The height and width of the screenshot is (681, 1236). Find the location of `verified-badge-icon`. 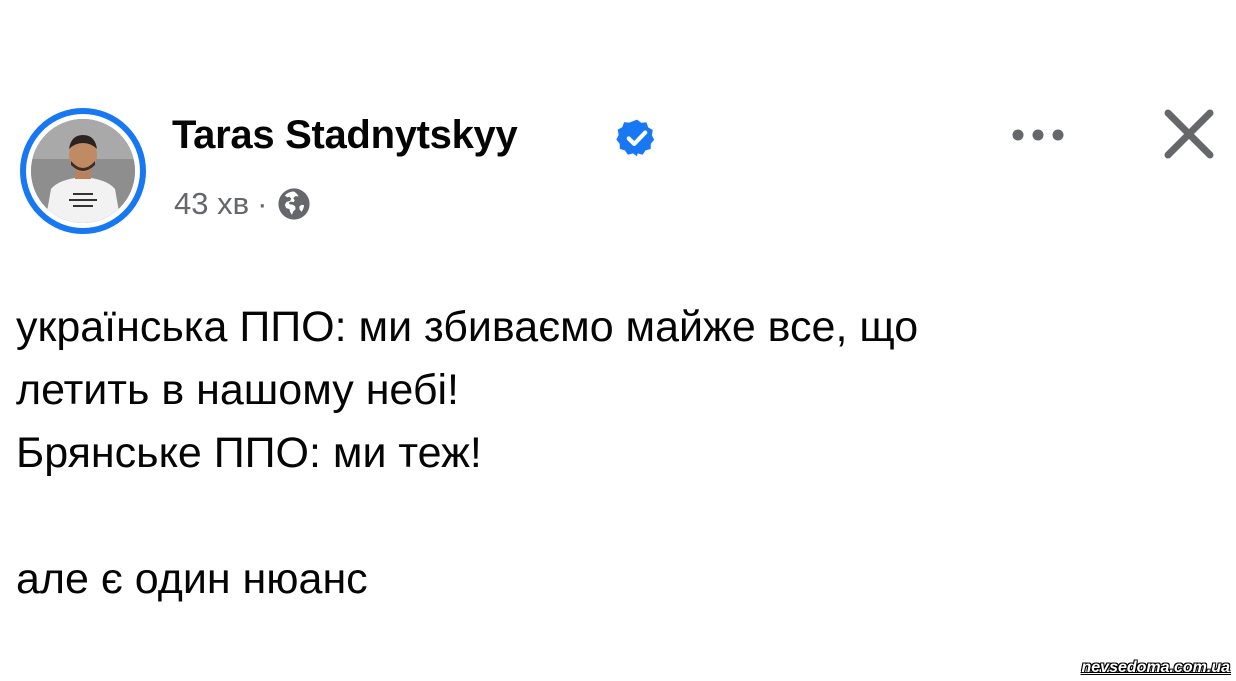

verified-badge-icon is located at coordinates (635, 138).